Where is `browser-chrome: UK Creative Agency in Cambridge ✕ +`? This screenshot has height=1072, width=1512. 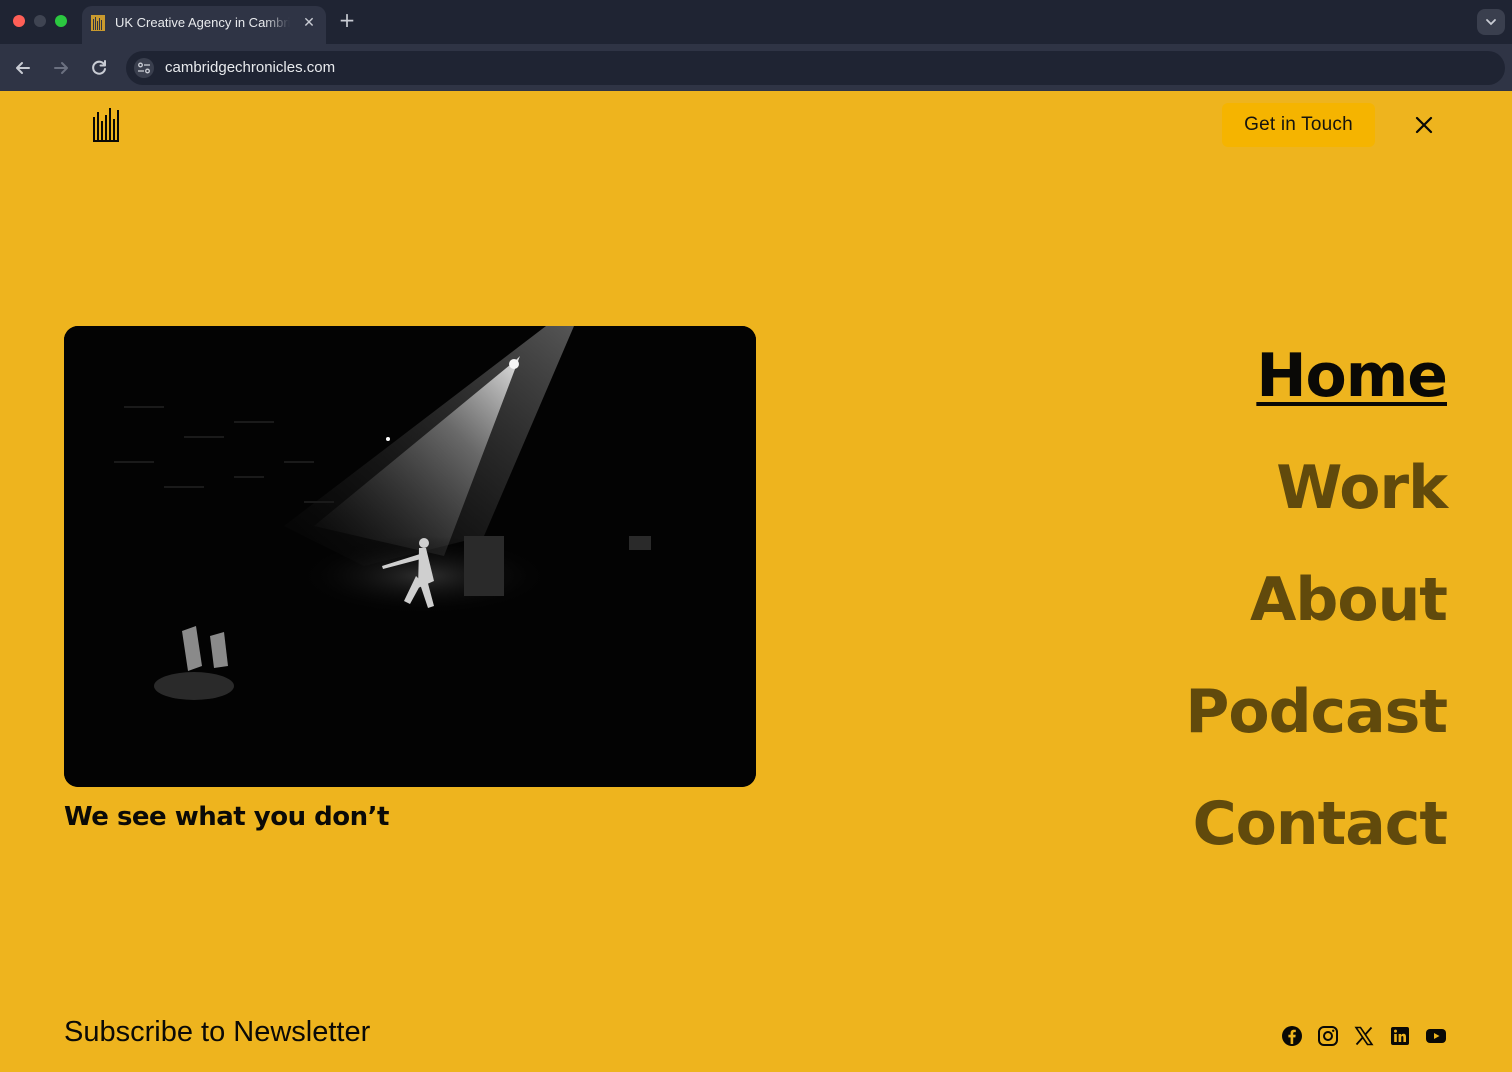 browser-chrome: UK Creative Agency in Cambridge ✕ + is located at coordinates (756, 45).